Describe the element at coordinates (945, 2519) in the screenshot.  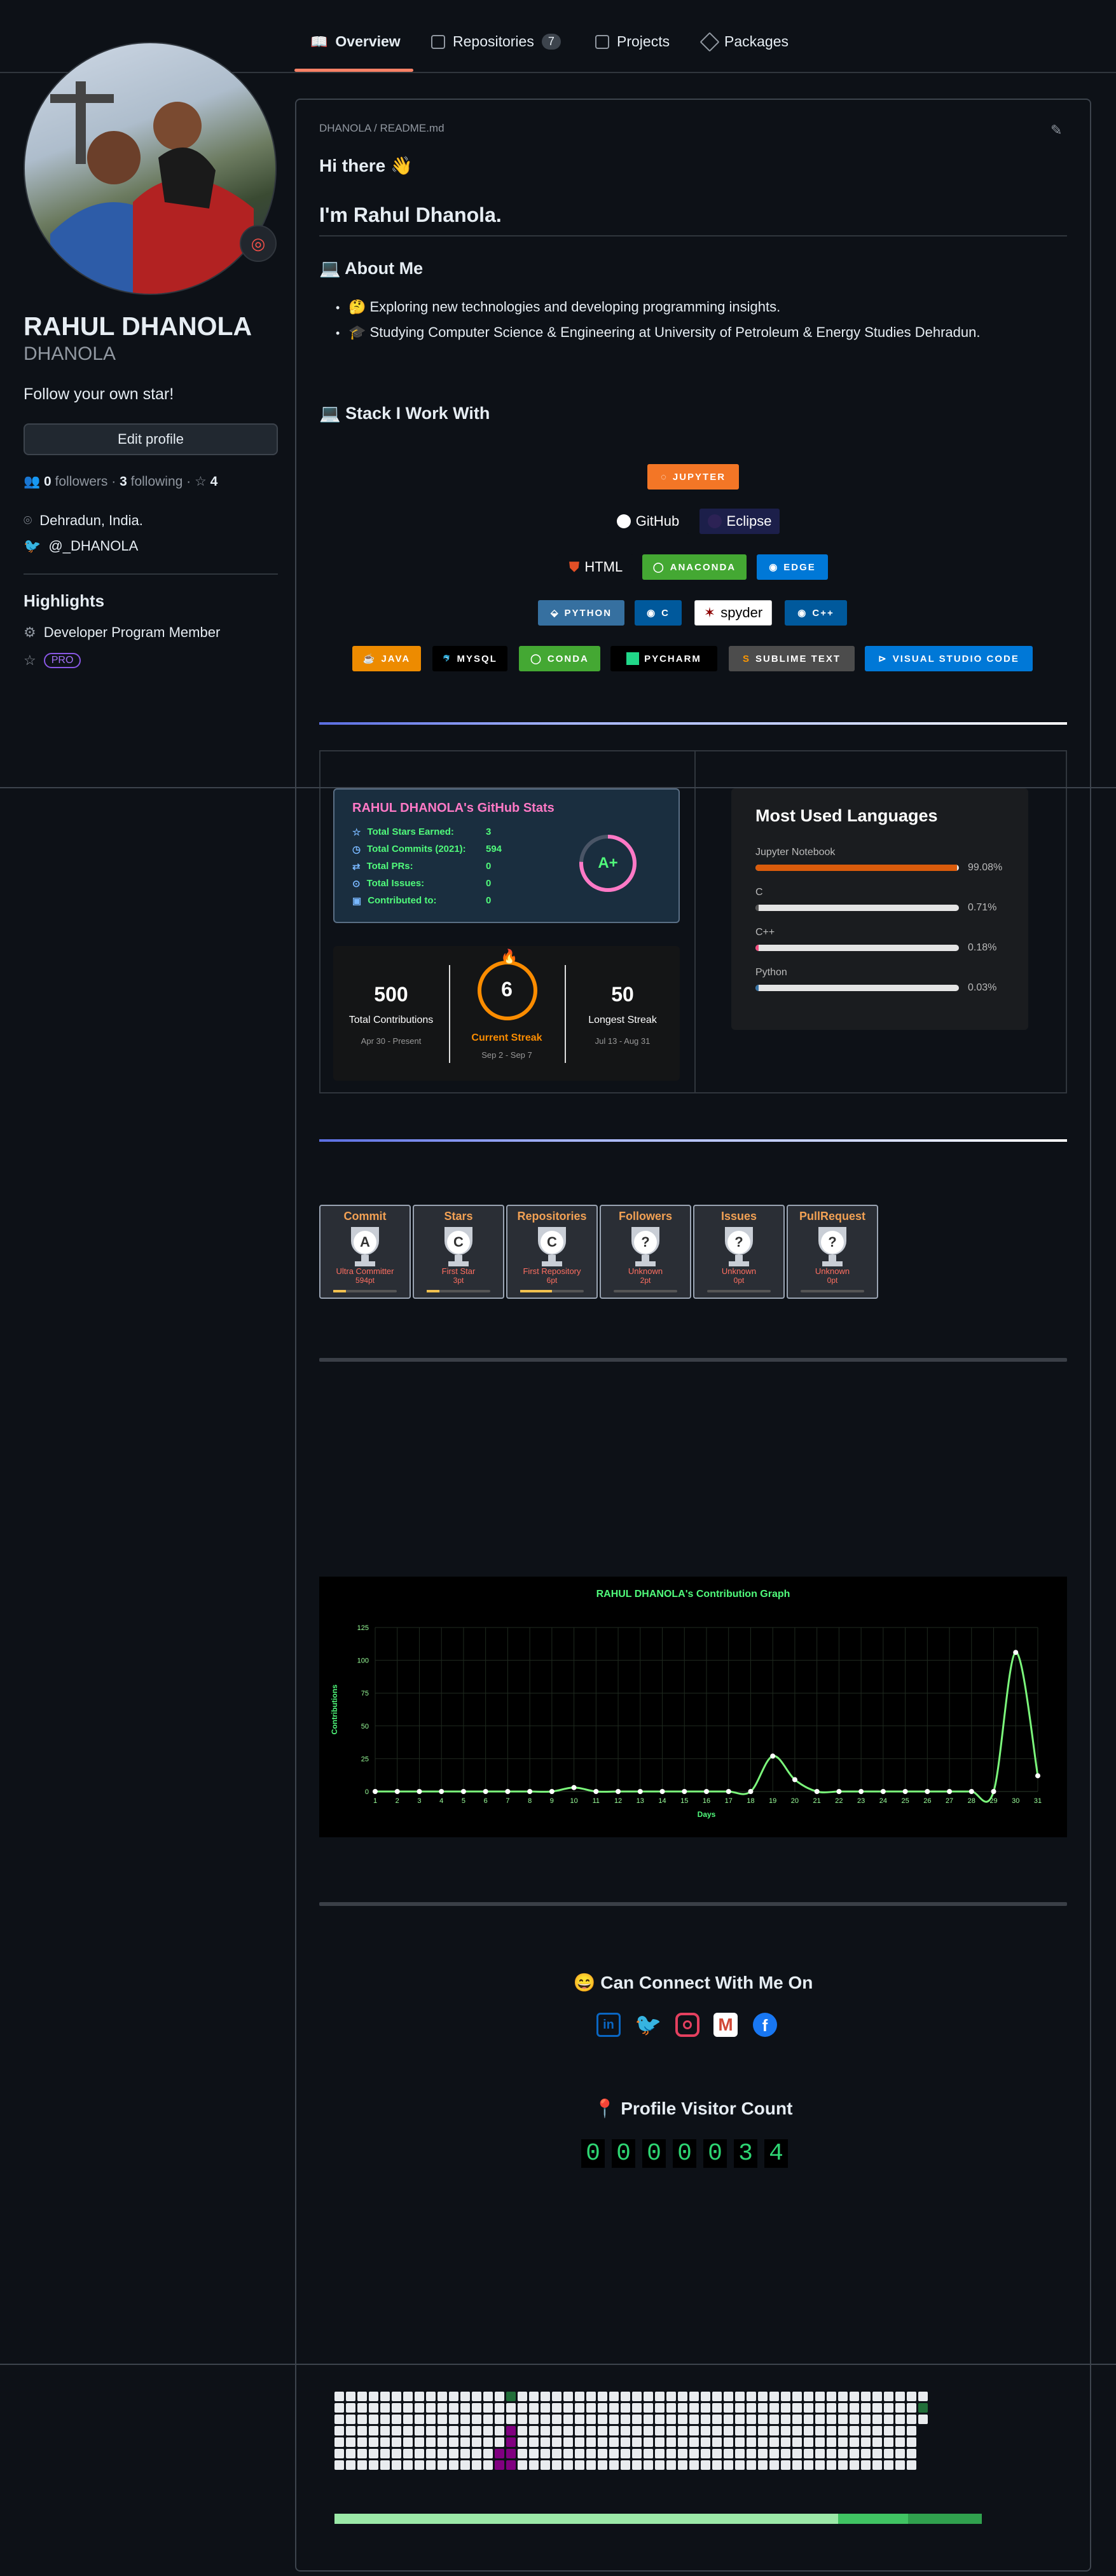
I see `snake-progress-dark` at that location.